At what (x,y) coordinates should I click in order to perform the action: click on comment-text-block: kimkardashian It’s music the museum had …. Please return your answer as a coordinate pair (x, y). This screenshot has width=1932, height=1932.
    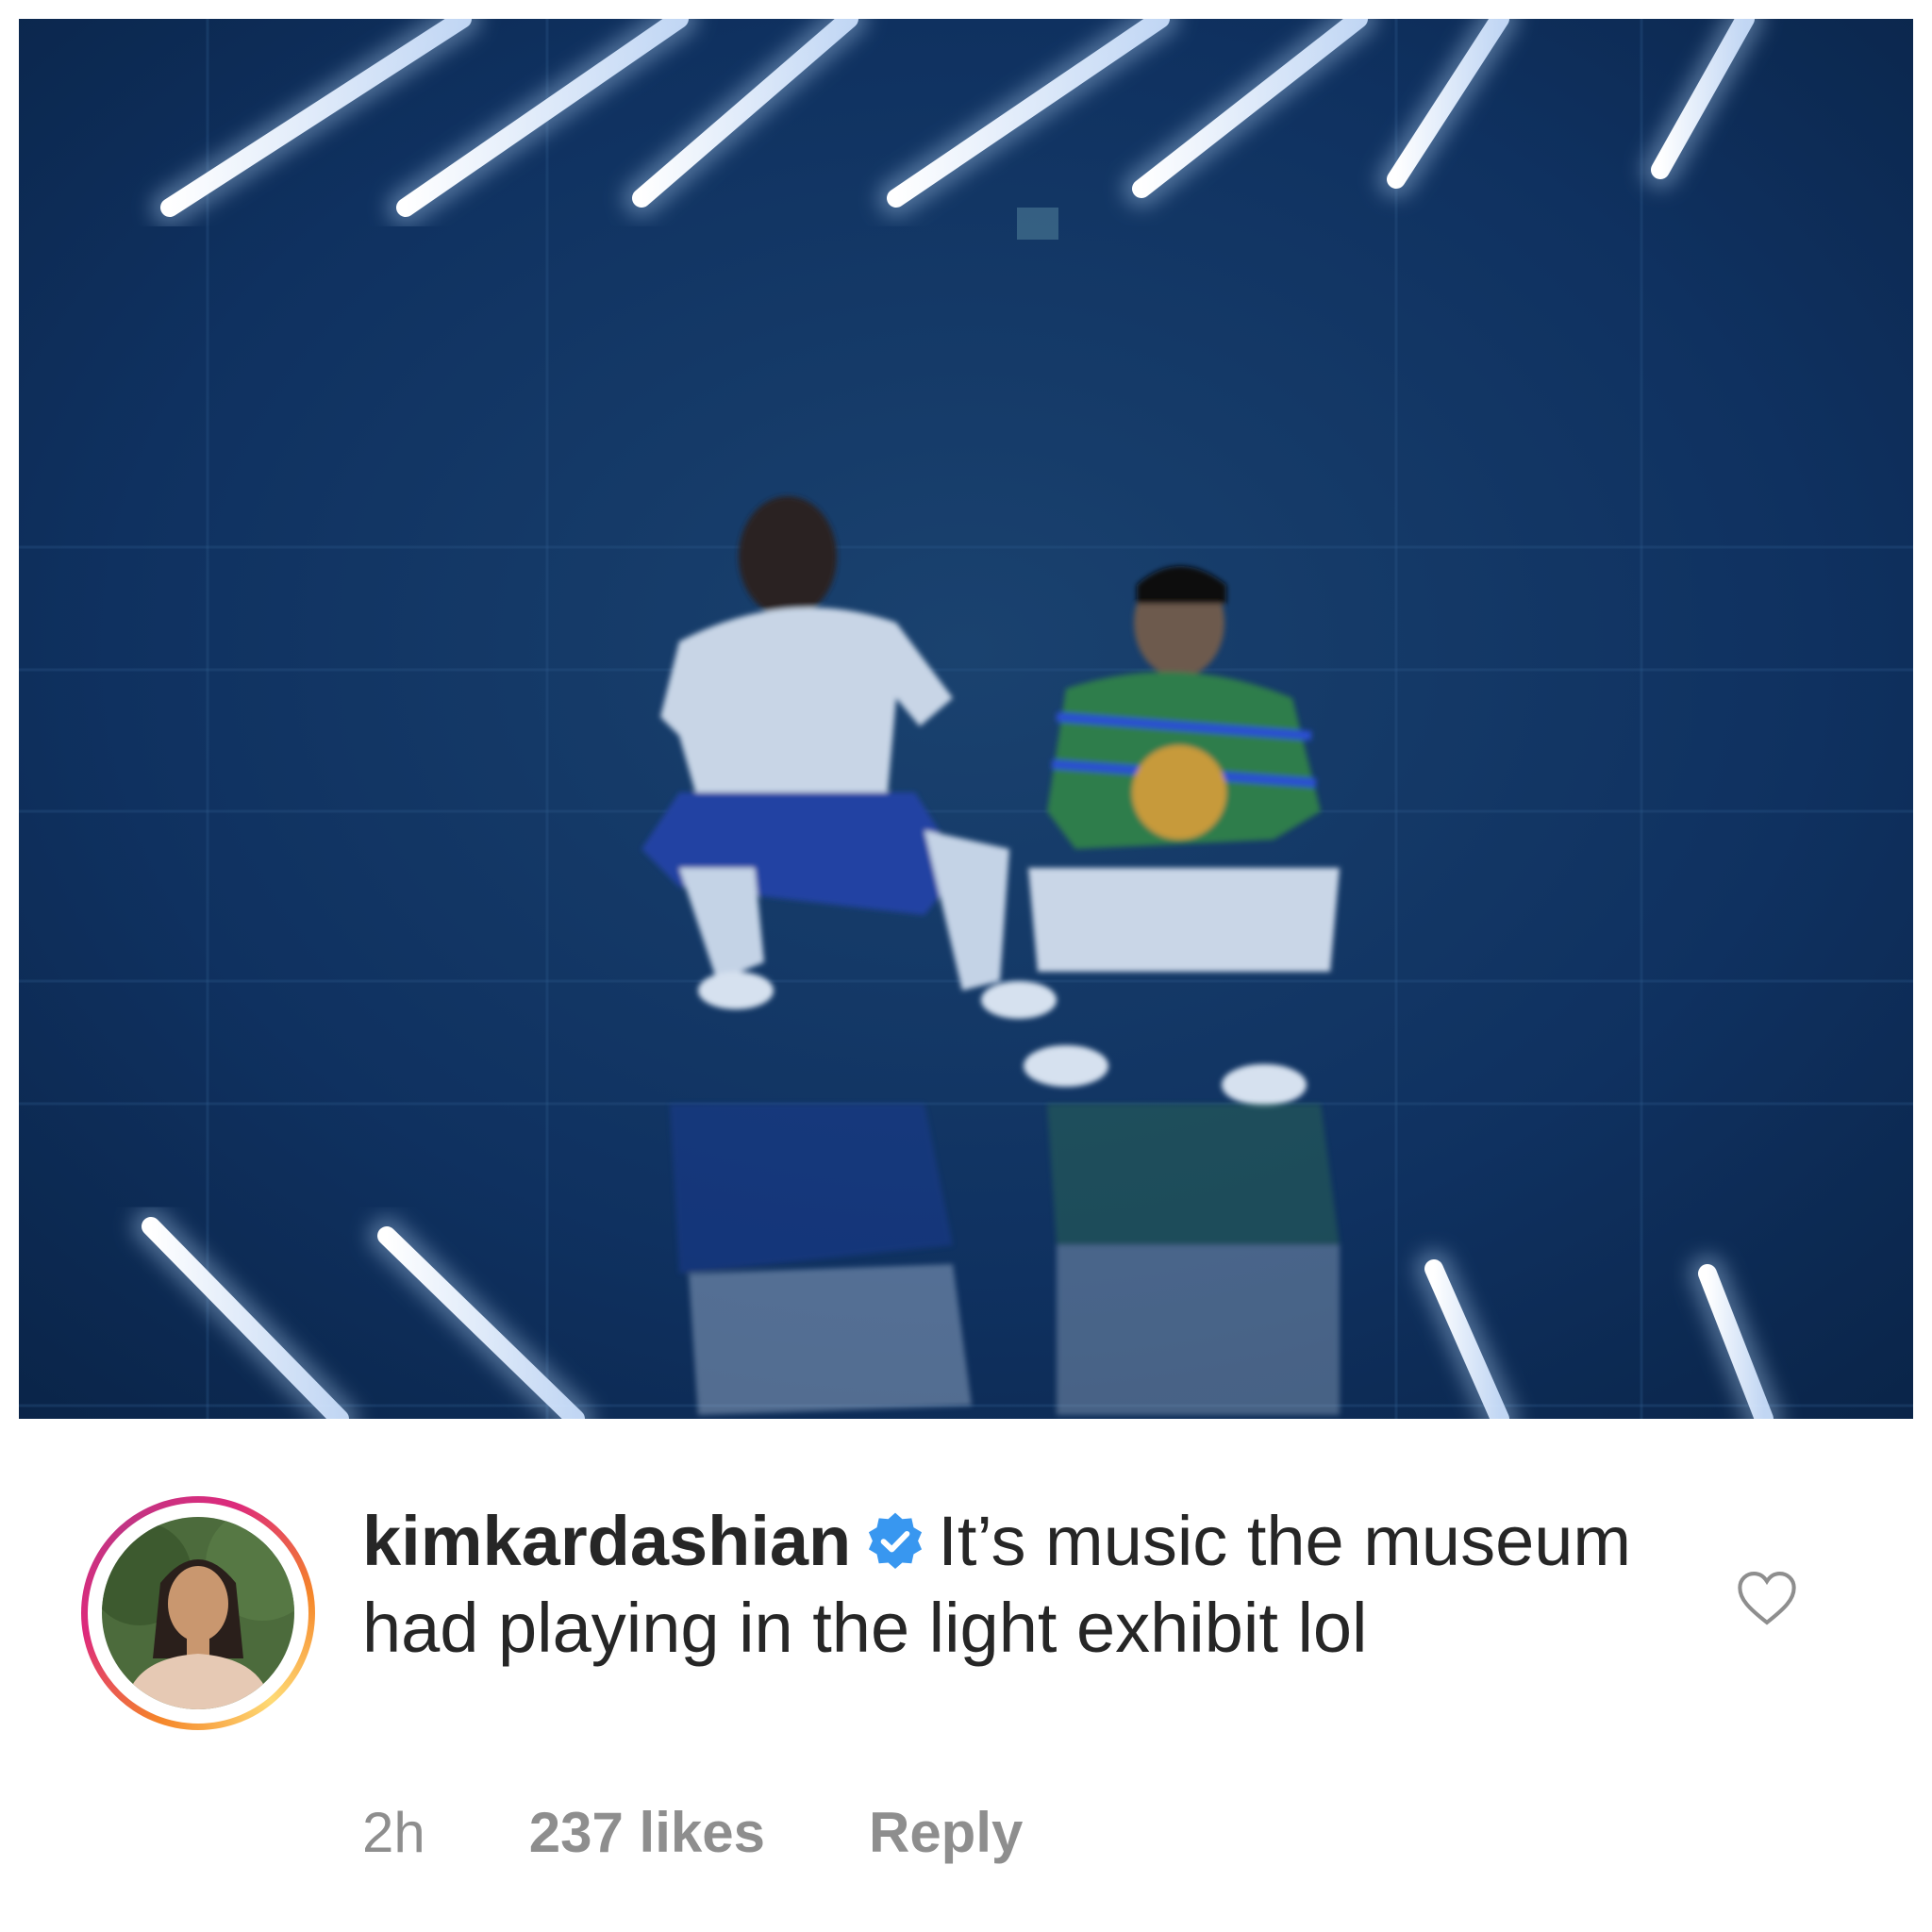
    Looking at the image, I should click on (1023, 1585).